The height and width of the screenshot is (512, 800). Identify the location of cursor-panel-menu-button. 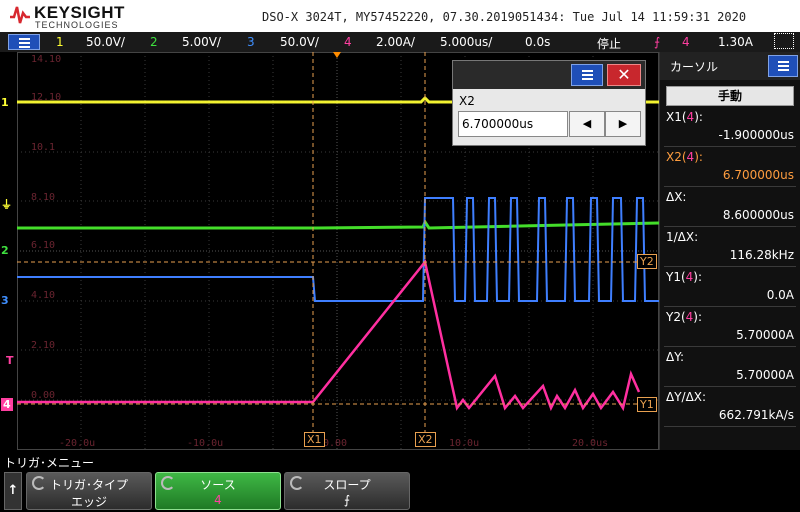
(783, 66).